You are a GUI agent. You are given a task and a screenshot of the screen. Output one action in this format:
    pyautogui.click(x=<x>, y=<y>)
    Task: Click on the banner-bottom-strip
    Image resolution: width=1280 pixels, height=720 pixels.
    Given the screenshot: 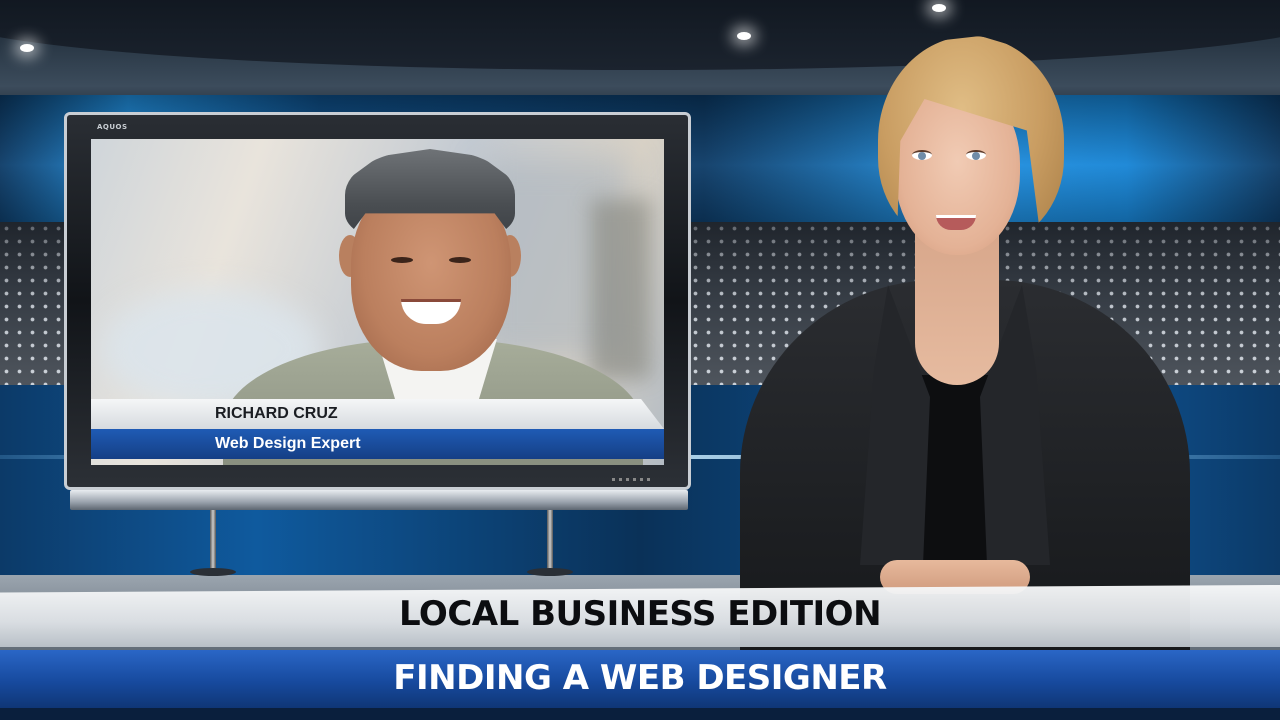 What is the action you would take?
    pyautogui.click(x=640, y=714)
    